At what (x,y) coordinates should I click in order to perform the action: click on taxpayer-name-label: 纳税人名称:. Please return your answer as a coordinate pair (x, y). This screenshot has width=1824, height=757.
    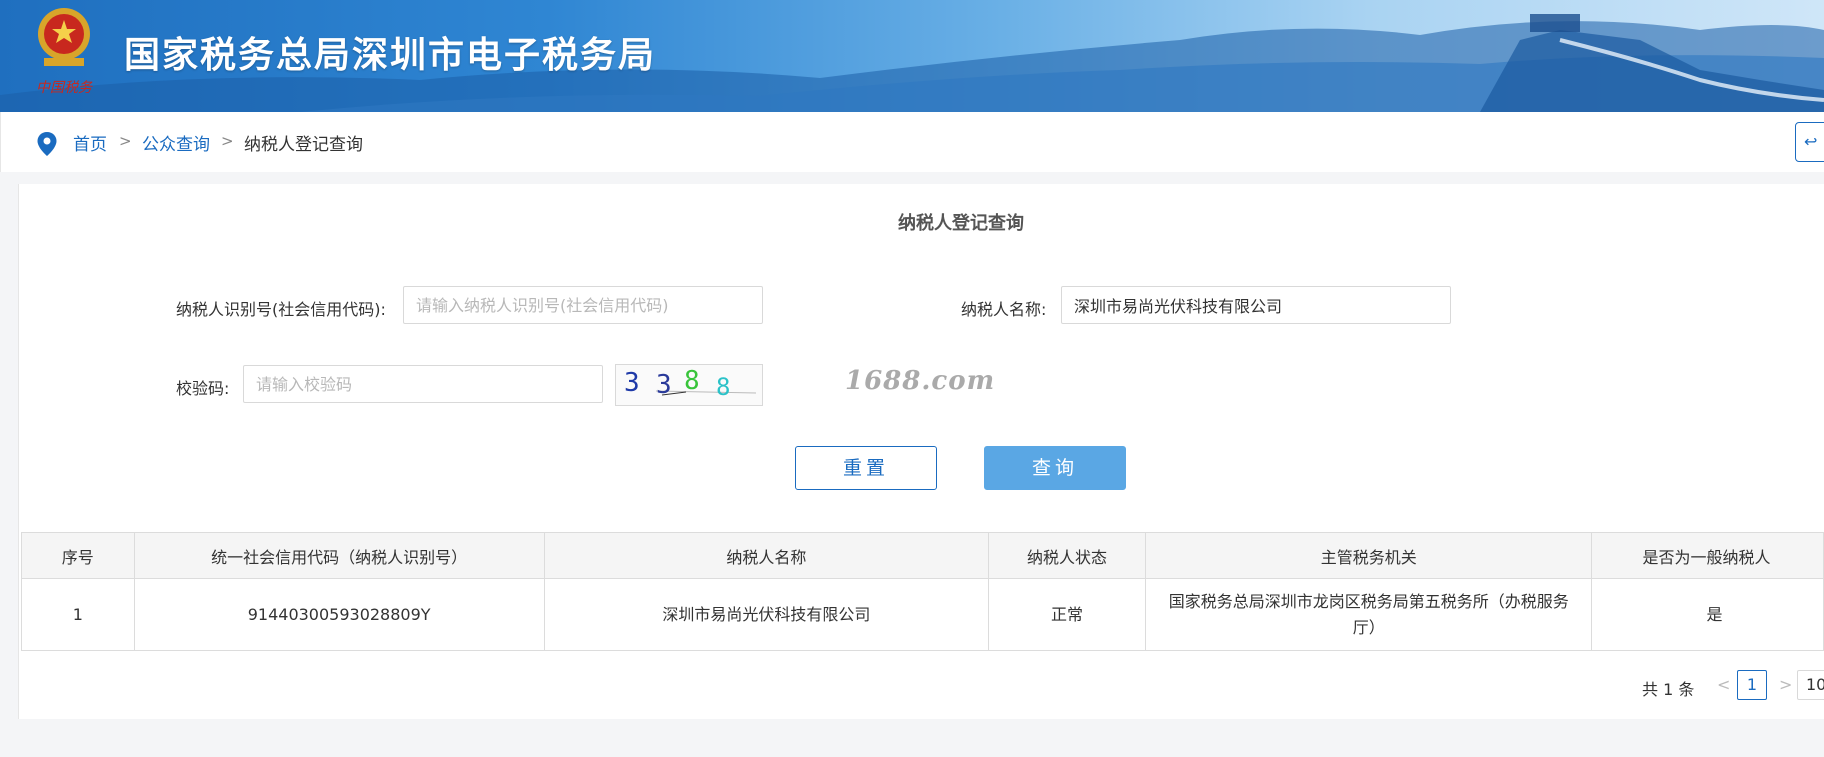
    Looking at the image, I should click on (1004, 309).